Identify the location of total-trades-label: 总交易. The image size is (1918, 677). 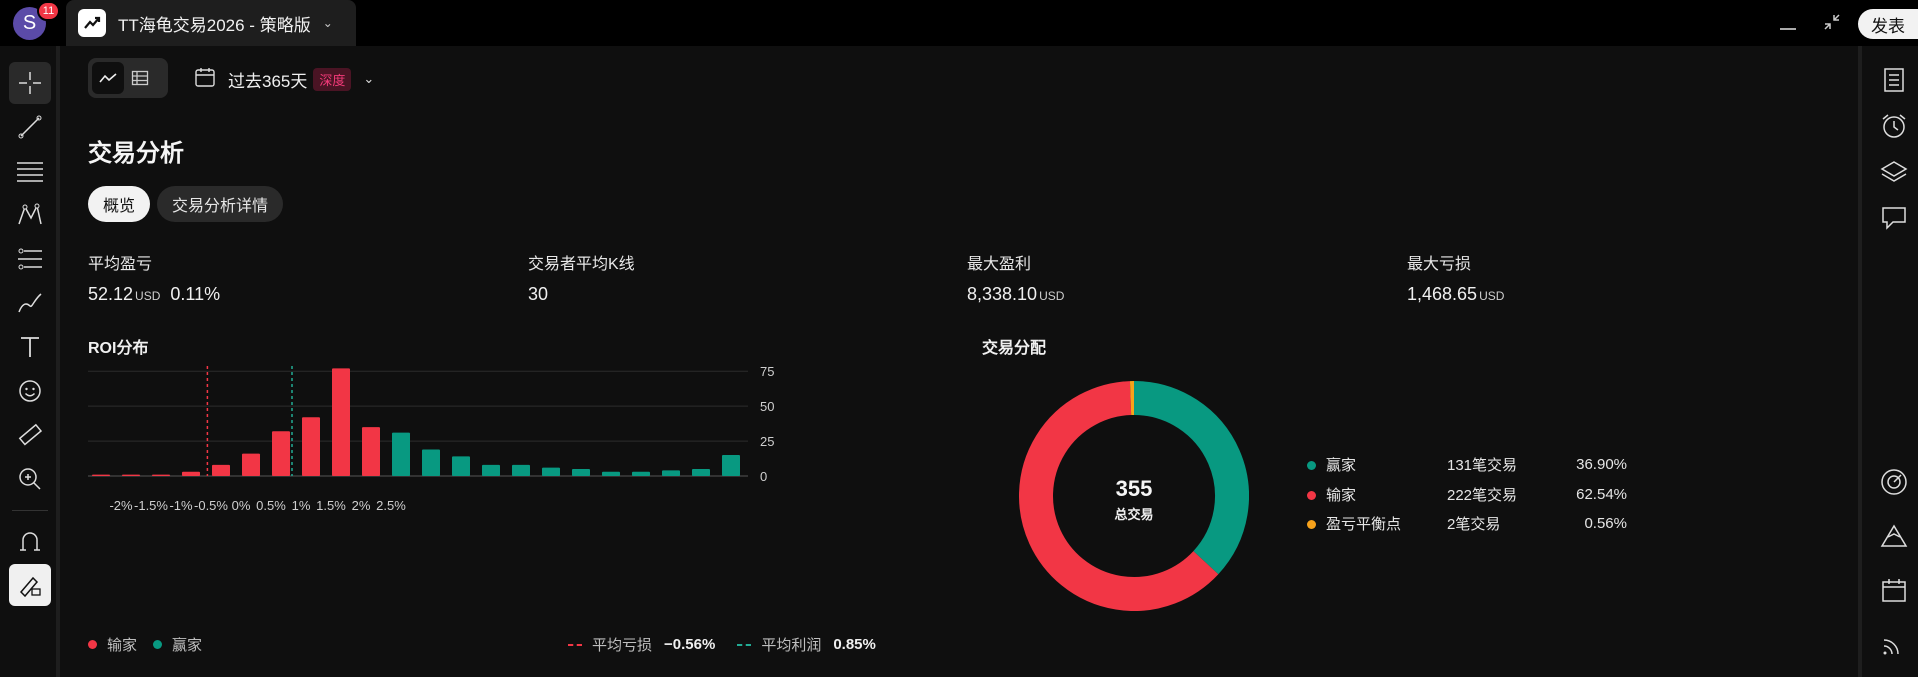
(1134, 514).